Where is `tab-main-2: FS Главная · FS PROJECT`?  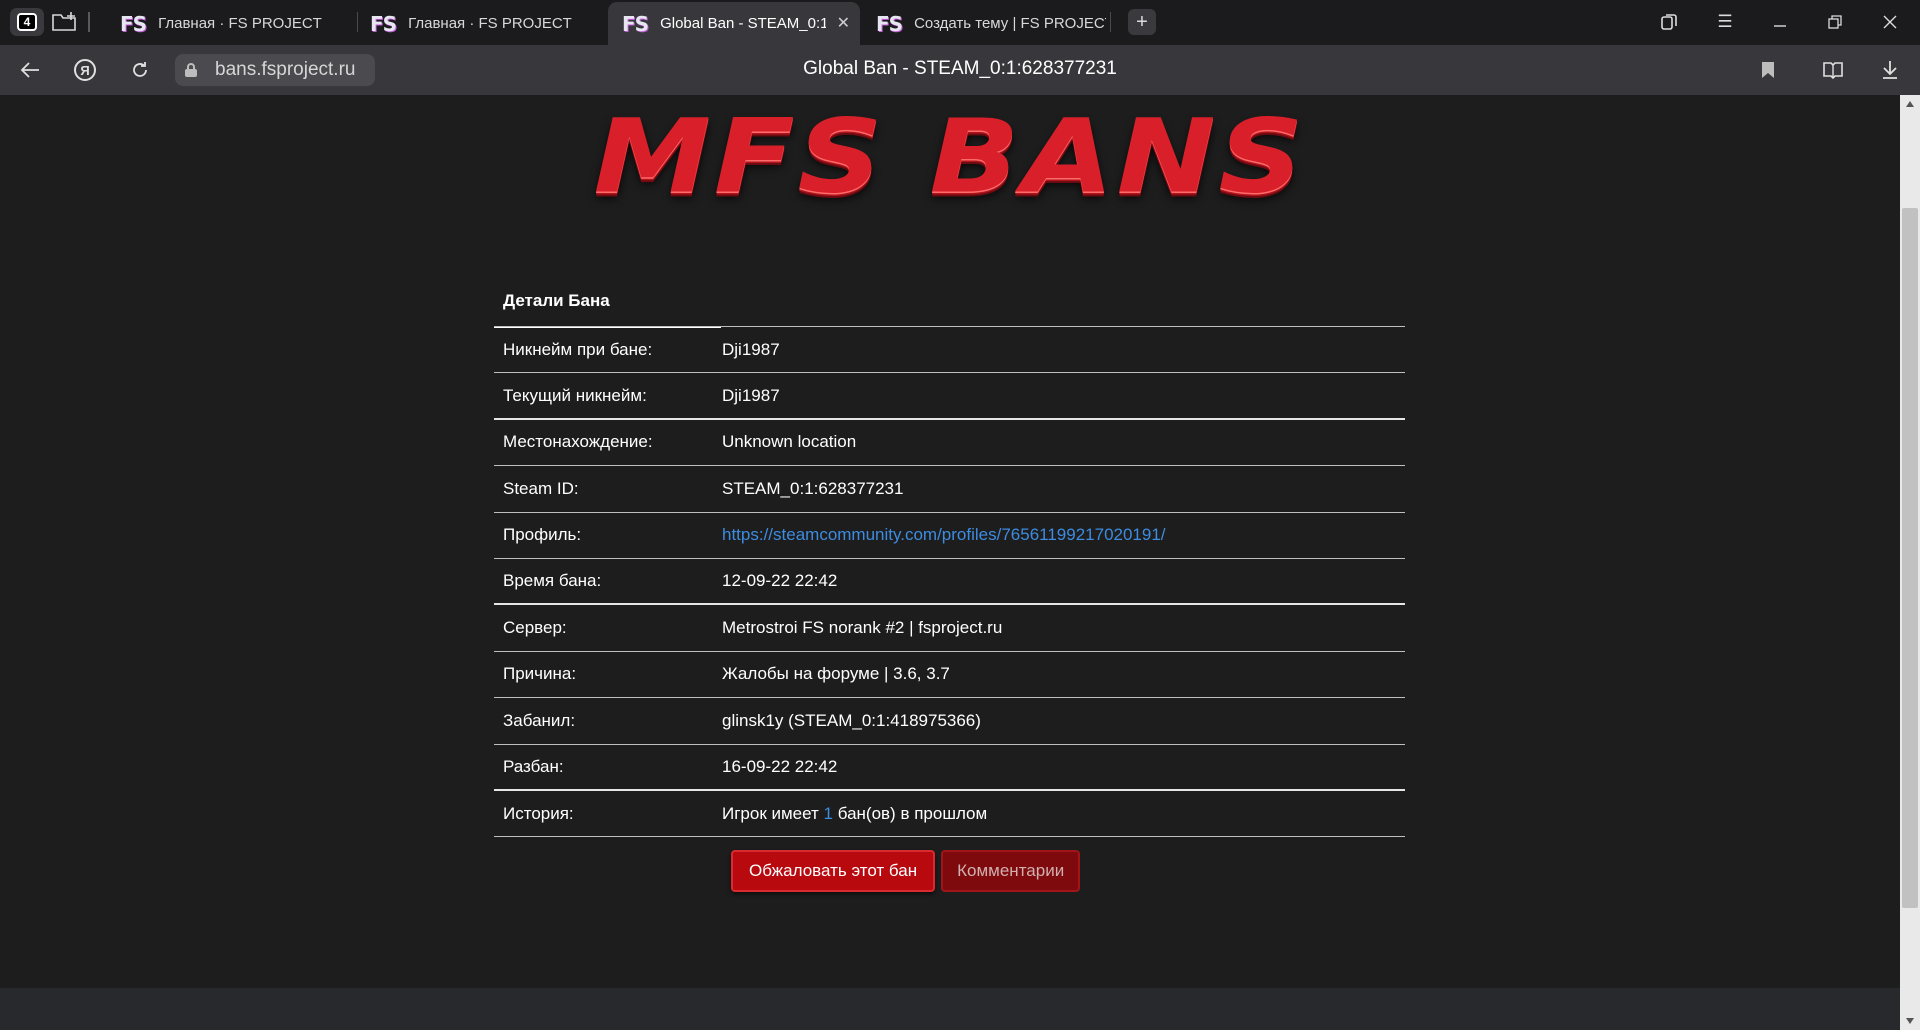 tab-main-2: FS Главная · FS PROJECT is located at coordinates (481, 23).